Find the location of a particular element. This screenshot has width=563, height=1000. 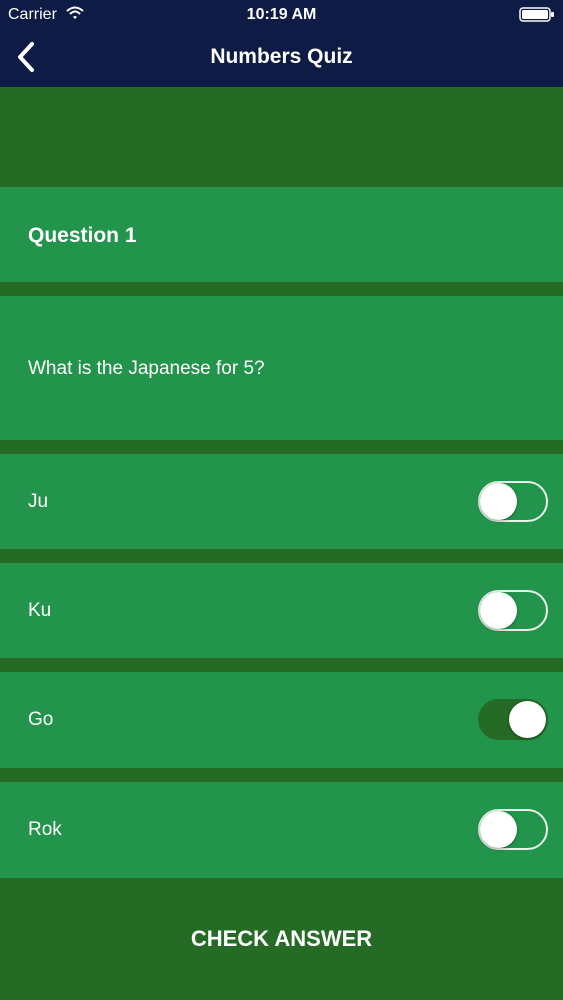

top-bar: Carrier 10:19 AM Numbers Quiz is located at coordinates (281, 43).